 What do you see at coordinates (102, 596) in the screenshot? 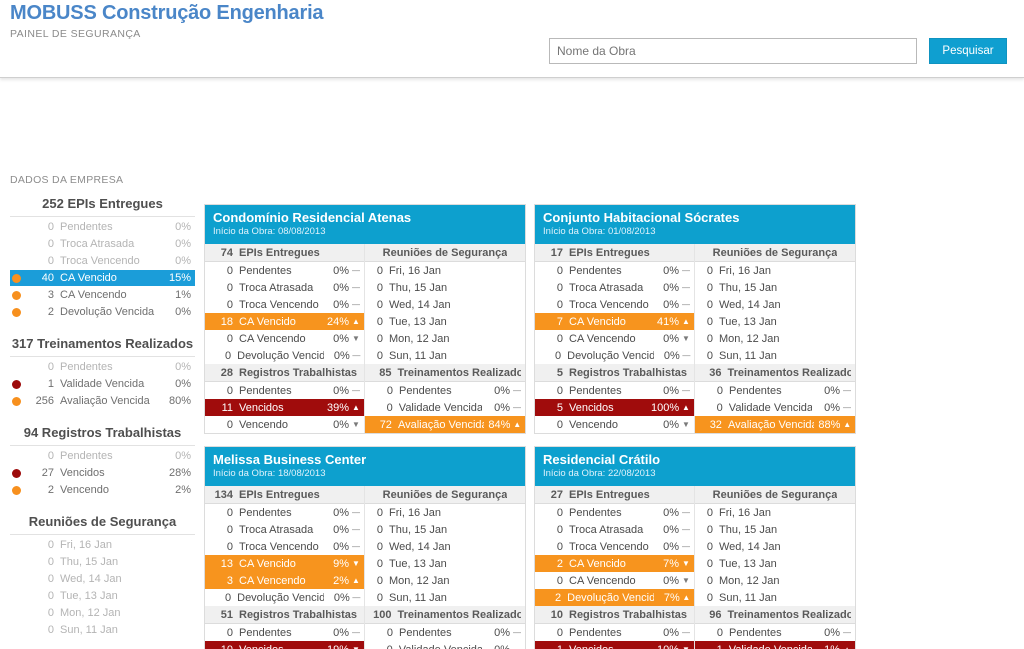
I see `sidebar-metric-row: 0 Tue, 13 Jan` at bounding box center [102, 596].